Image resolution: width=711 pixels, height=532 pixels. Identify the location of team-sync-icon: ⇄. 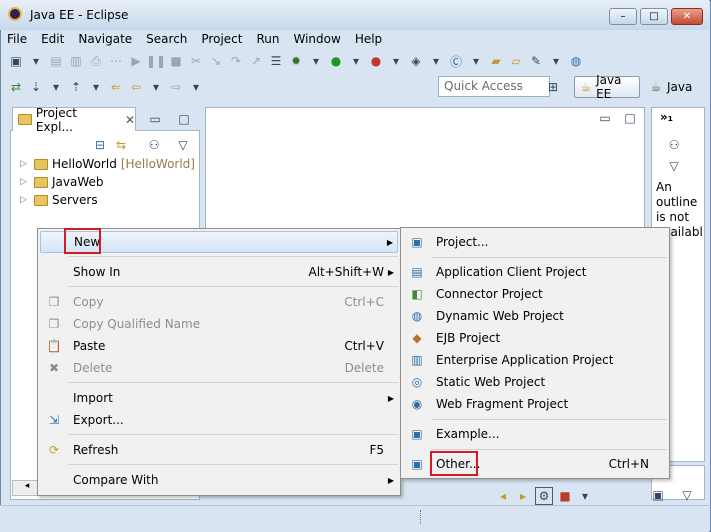
(16, 87).